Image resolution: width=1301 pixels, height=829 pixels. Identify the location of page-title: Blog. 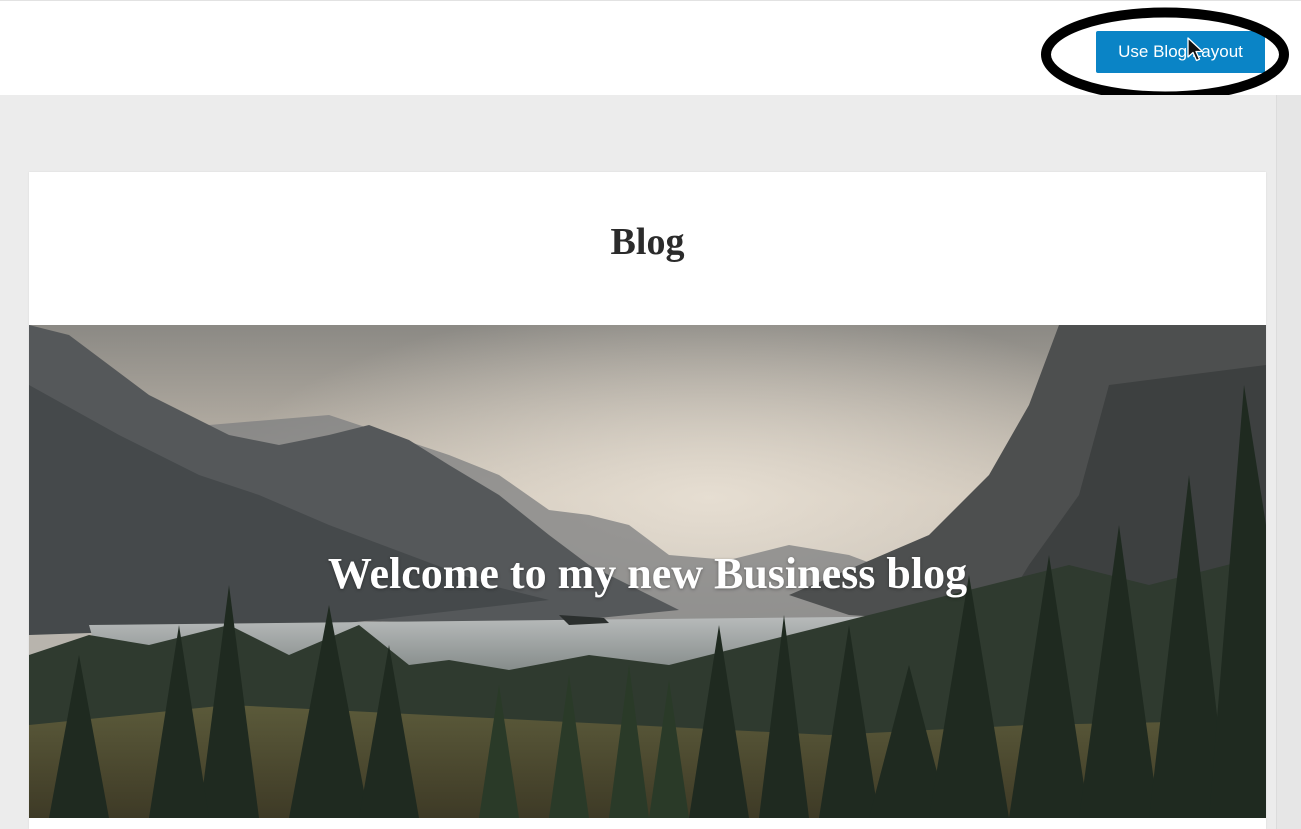
(647, 242).